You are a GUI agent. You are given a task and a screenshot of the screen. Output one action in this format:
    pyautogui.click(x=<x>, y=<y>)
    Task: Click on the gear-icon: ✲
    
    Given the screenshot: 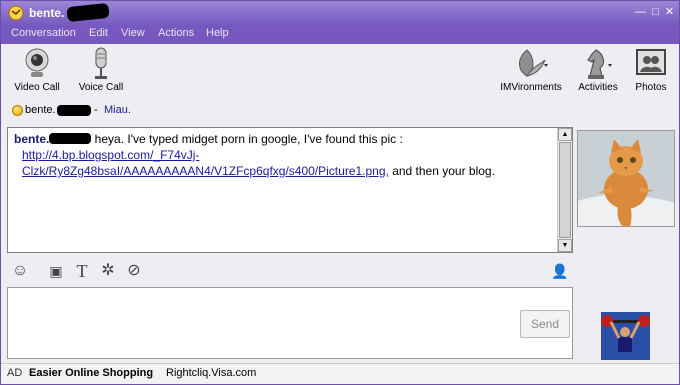 What is the action you would take?
    pyautogui.click(x=108, y=271)
    